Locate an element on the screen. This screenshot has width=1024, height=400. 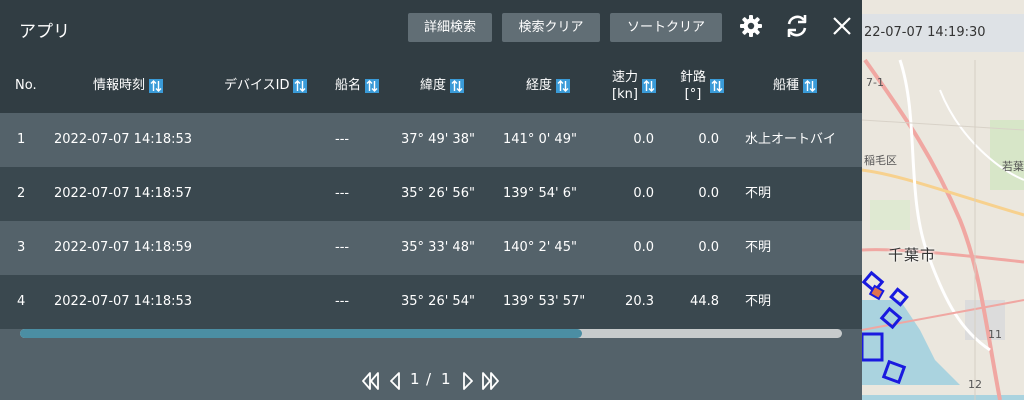
cell-no: 2 is located at coordinates (21, 193).